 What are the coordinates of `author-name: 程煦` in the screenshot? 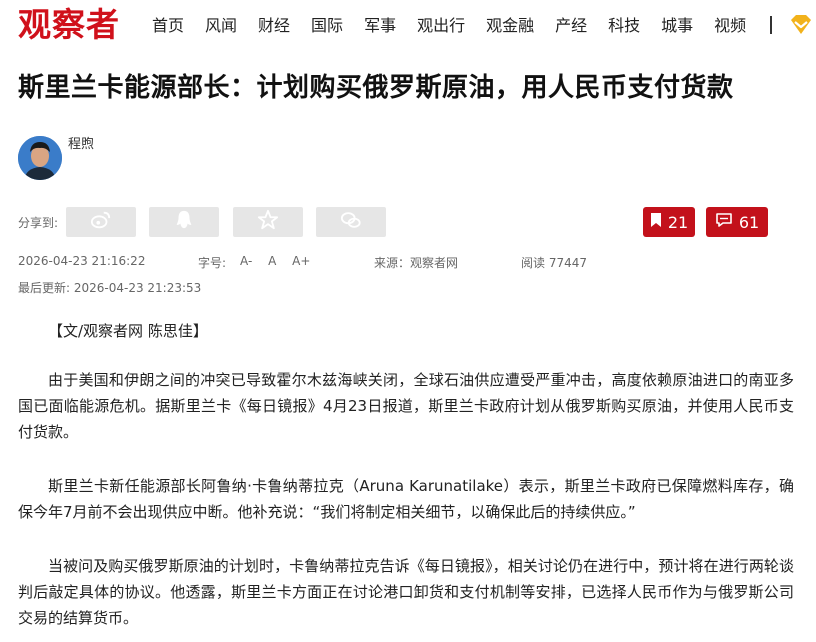 It's located at (81, 142).